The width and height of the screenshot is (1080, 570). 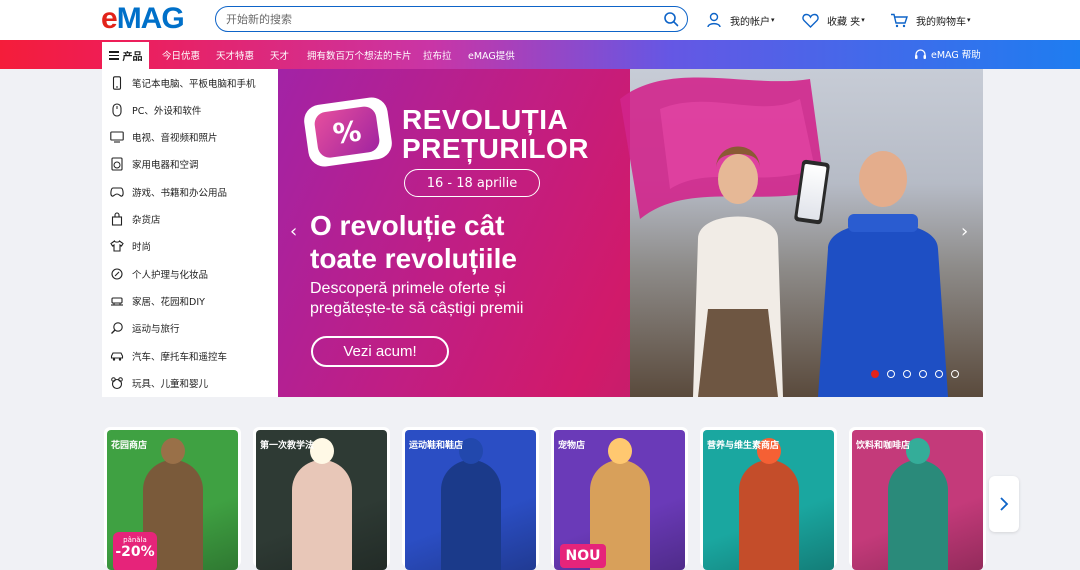 I want to click on cards-next-button, so click(x=1004, y=504).